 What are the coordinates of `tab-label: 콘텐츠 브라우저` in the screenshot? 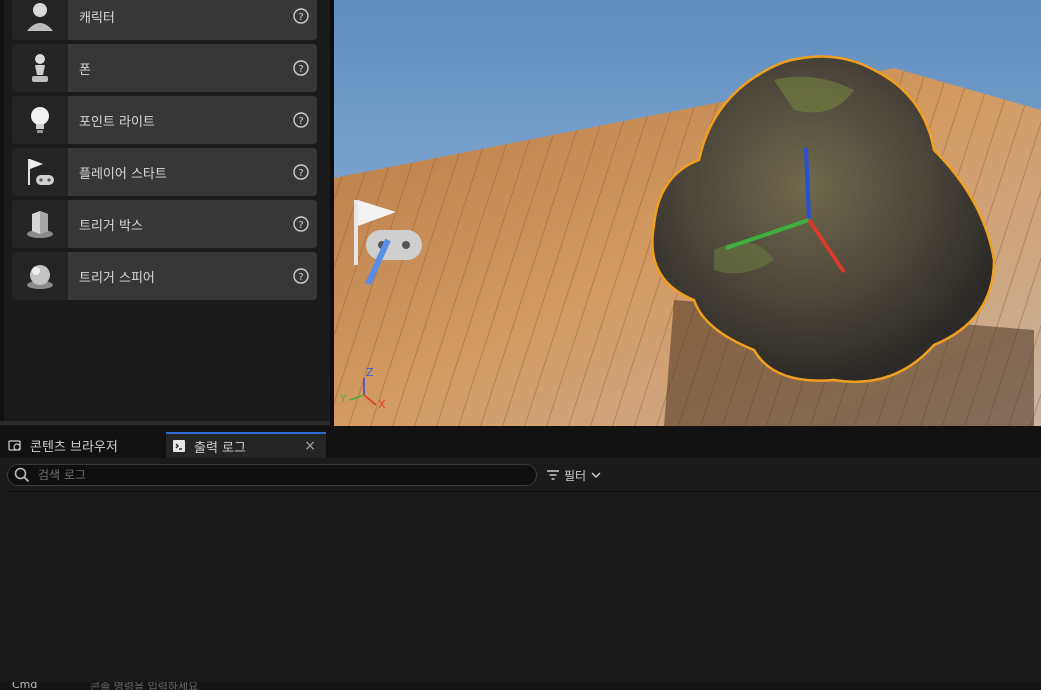 It's located at (74, 447).